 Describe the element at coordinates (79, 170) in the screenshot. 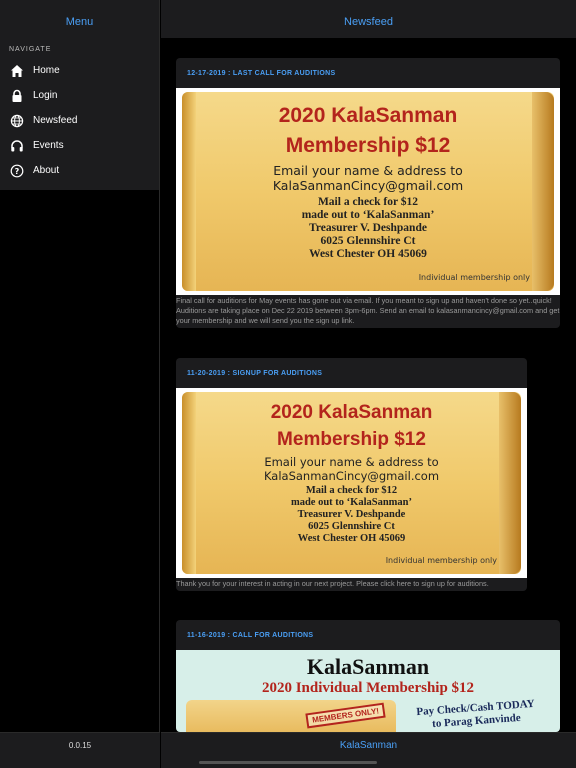

I see `nav-item-about: ? About` at that location.